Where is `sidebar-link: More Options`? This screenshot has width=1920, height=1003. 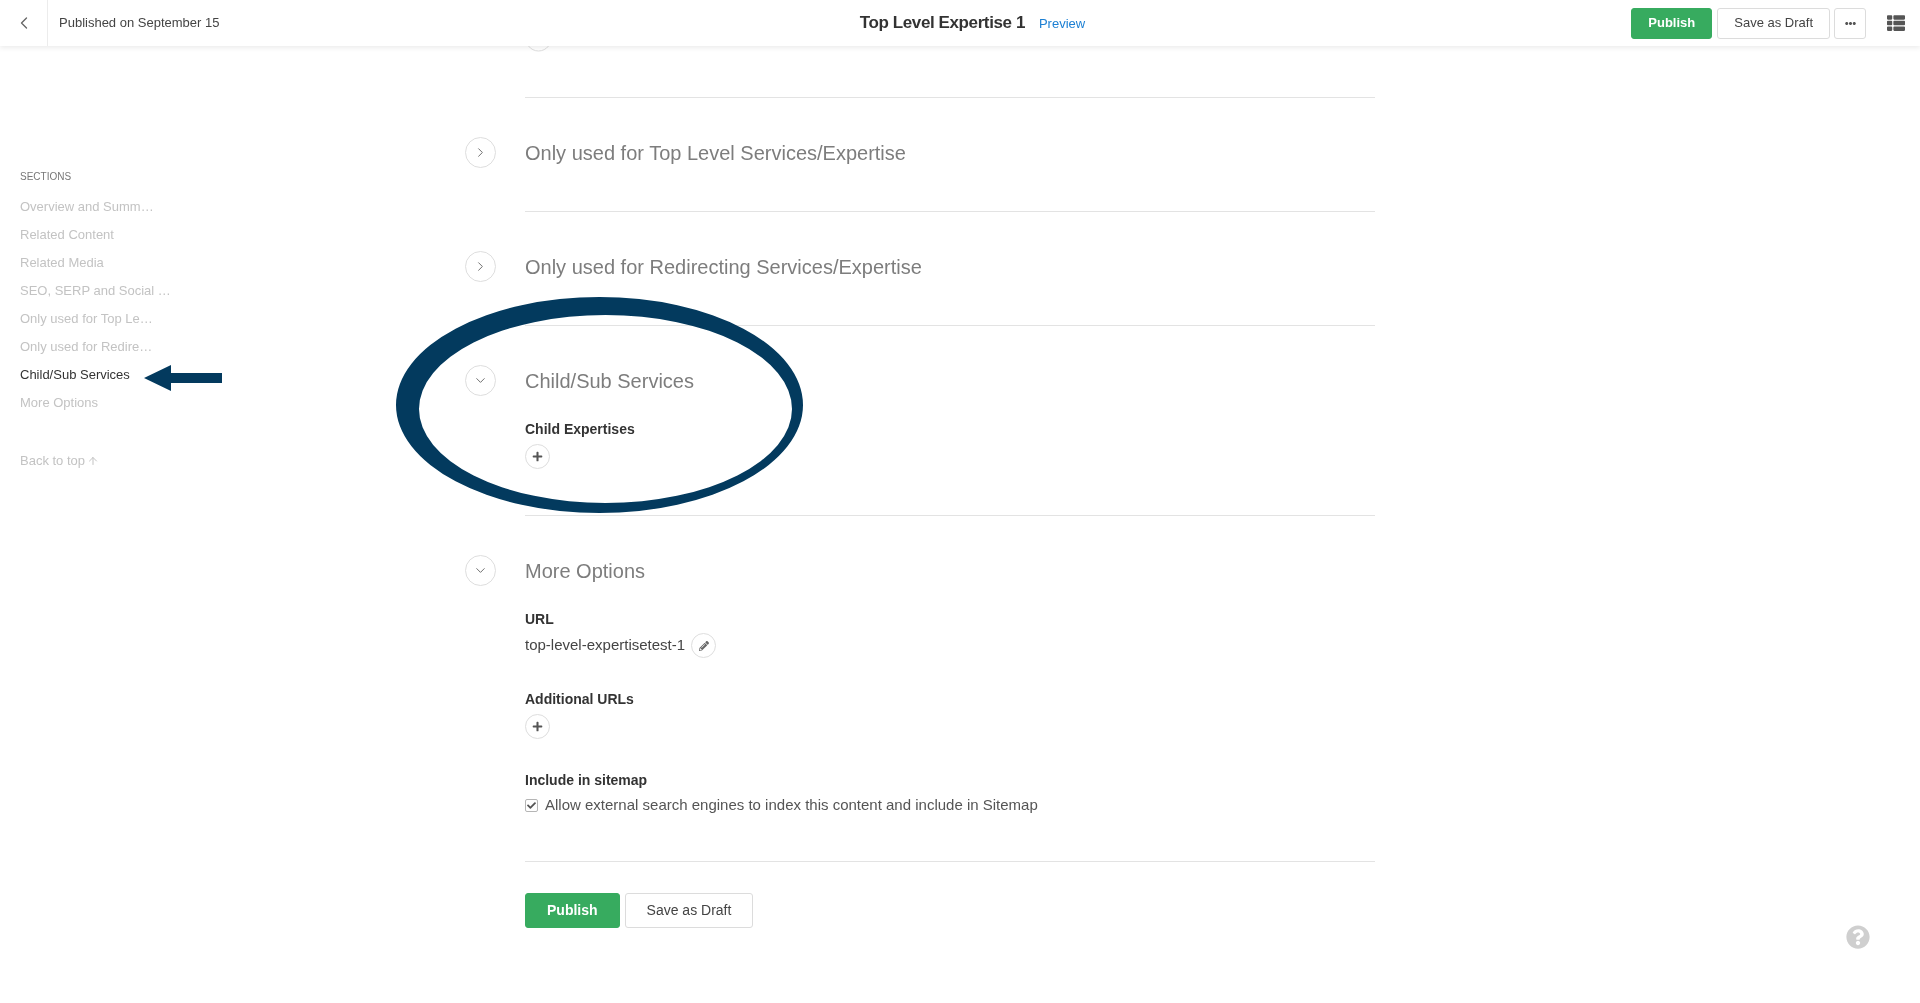 sidebar-link: More Options is located at coordinates (59, 403).